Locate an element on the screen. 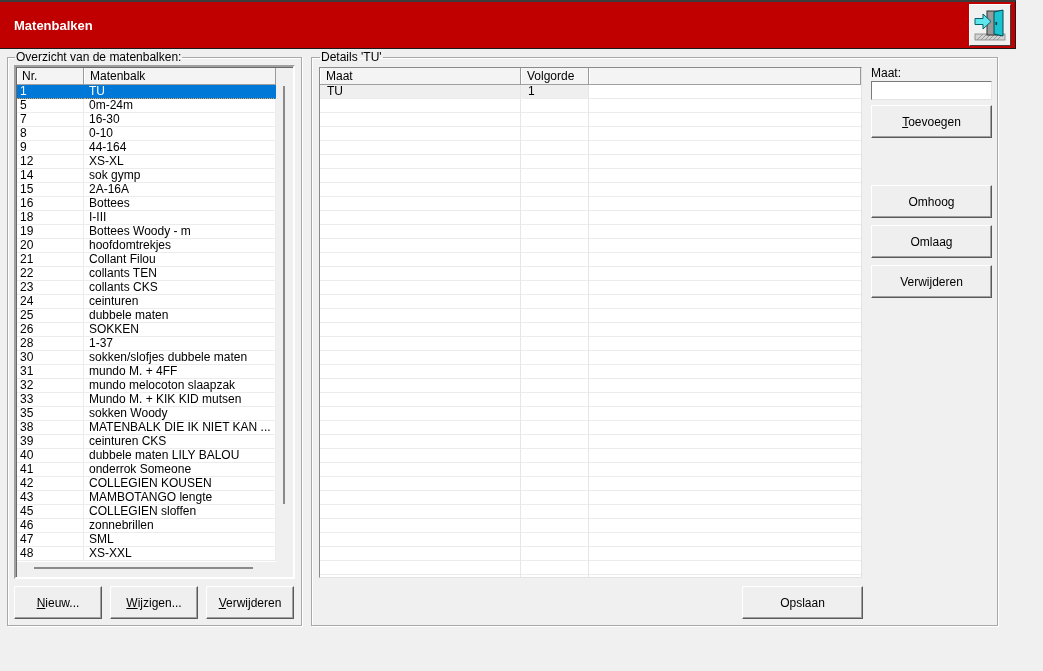  table-cell: collants CKS is located at coordinates (180, 288).